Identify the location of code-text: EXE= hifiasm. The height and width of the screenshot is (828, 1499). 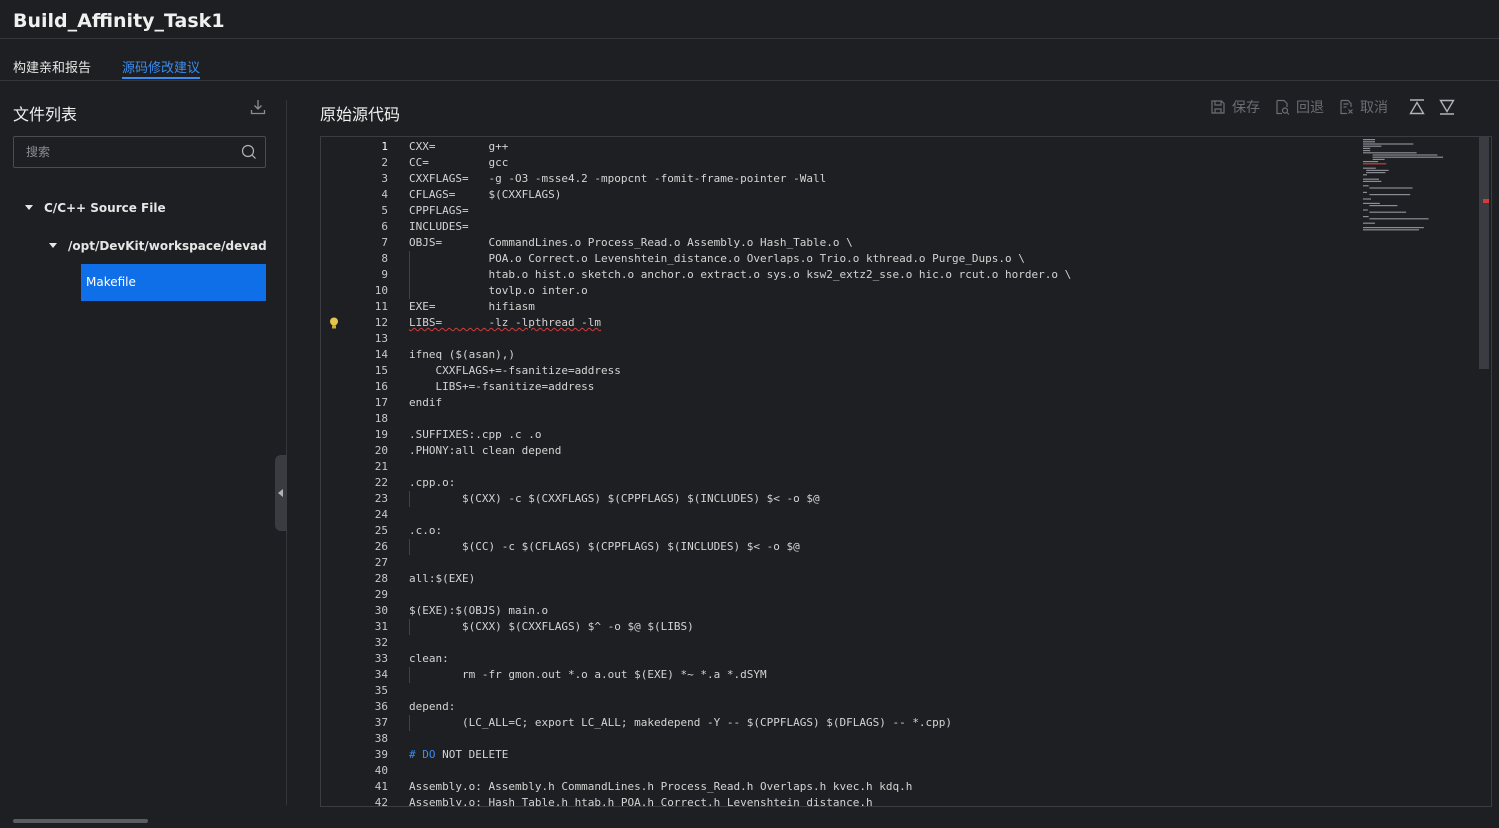
(472, 306).